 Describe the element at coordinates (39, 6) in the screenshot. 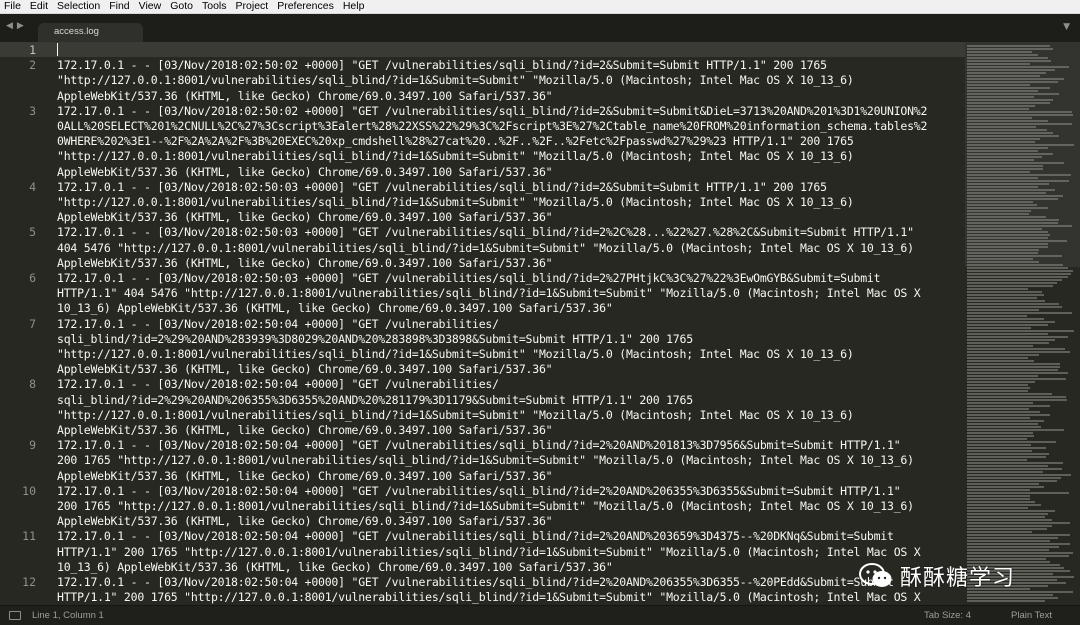

I see `menu-edit: Edit` at that location.